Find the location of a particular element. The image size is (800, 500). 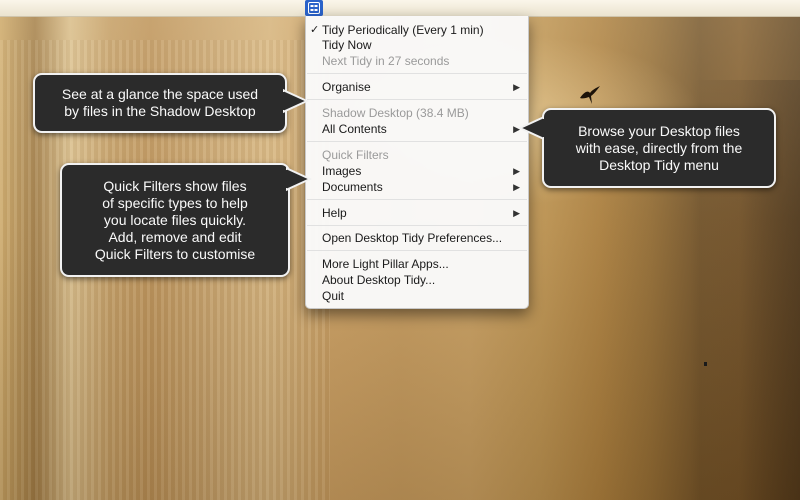

menu-bar is located at coordinates (400, 8).